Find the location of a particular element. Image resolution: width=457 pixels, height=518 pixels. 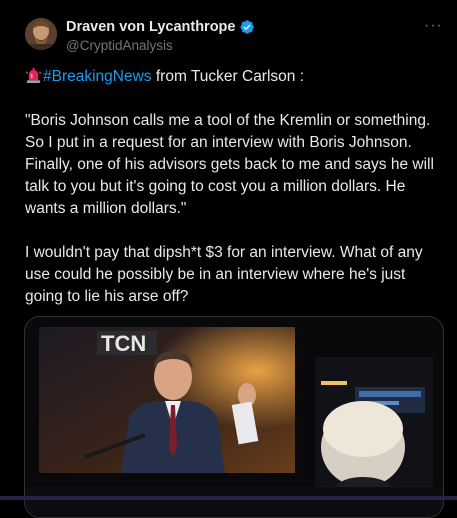

bottom-edge is located at coordinates (228, 498).